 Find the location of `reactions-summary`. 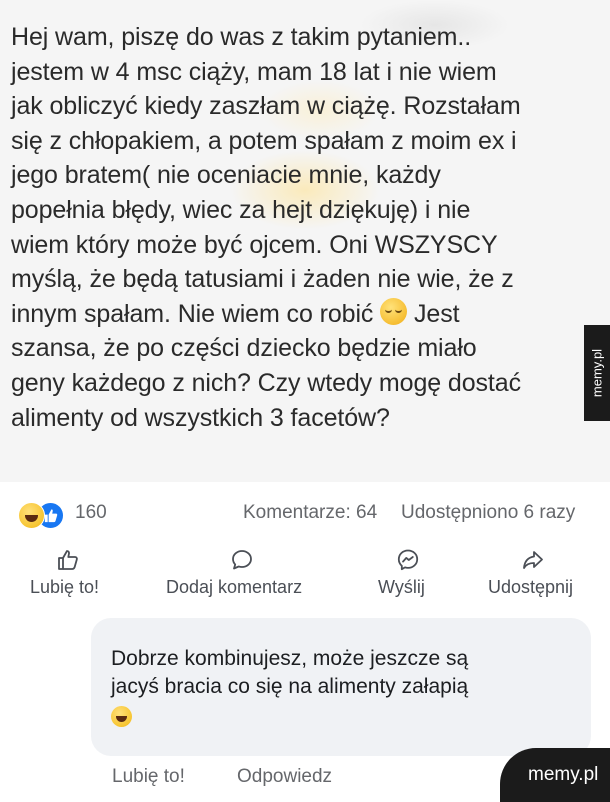

reactions-summary is located at coordinates (48, 515).